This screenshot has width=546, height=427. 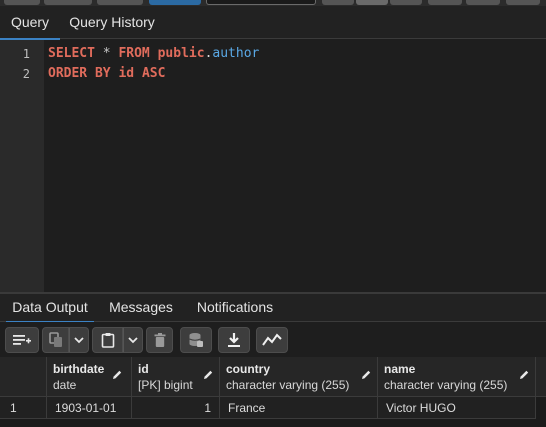 What do you see at coordinates (248, 369) in the screenshot?
I see `column-name: country` at bounding box center [248, 369].